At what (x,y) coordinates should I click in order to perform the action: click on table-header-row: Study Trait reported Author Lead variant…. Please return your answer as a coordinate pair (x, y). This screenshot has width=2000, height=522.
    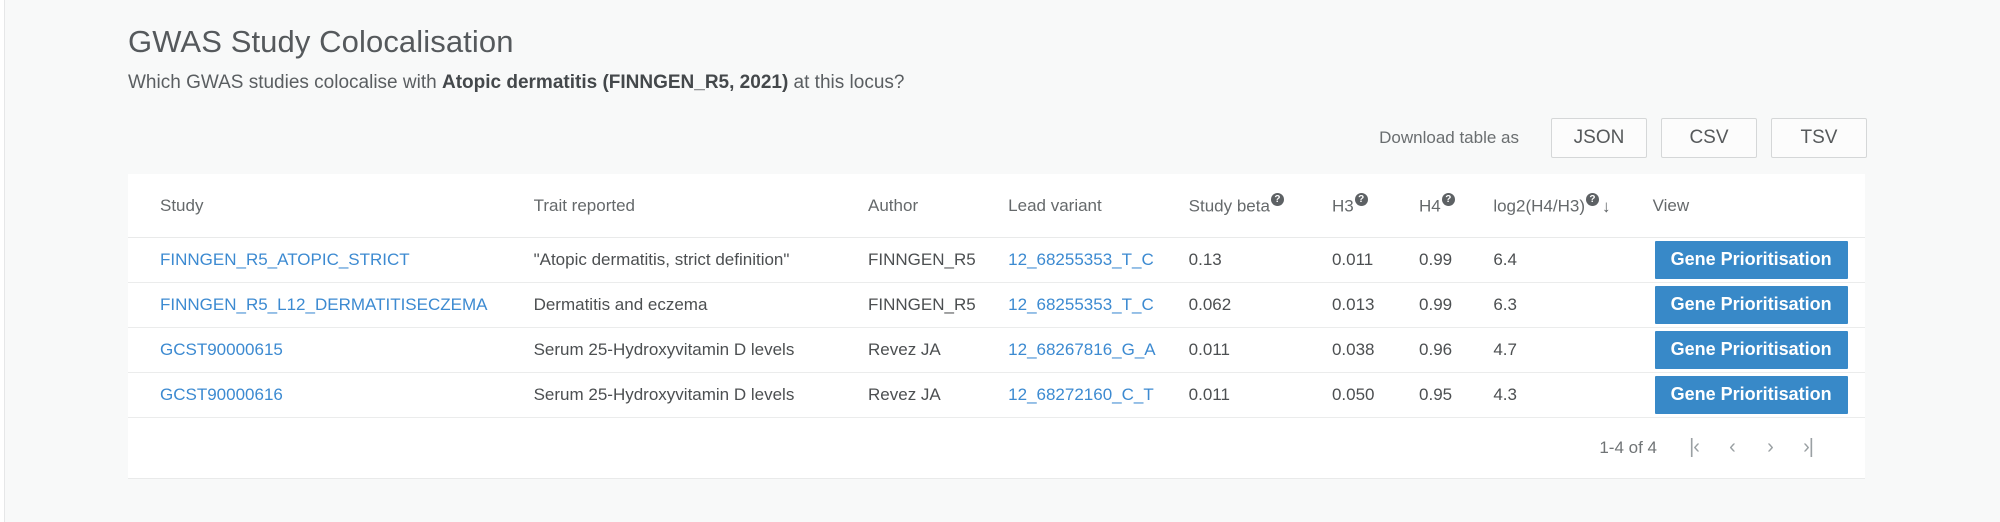
    Looking at the image, I should click on (996, 206).